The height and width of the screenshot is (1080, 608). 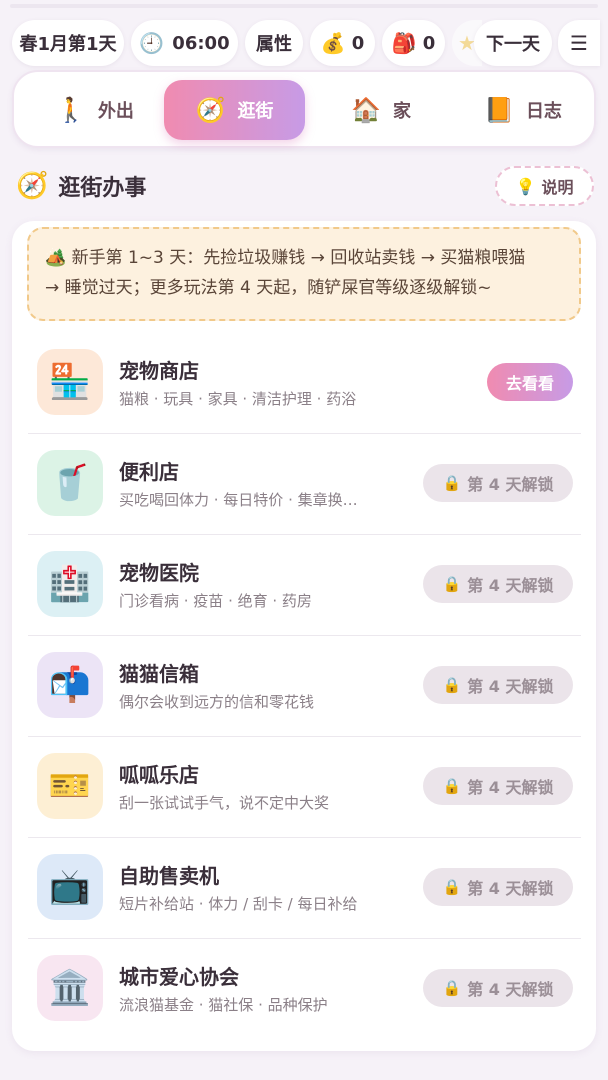 I want to click on tab-home-label: 家, so click(x=401, y=111).